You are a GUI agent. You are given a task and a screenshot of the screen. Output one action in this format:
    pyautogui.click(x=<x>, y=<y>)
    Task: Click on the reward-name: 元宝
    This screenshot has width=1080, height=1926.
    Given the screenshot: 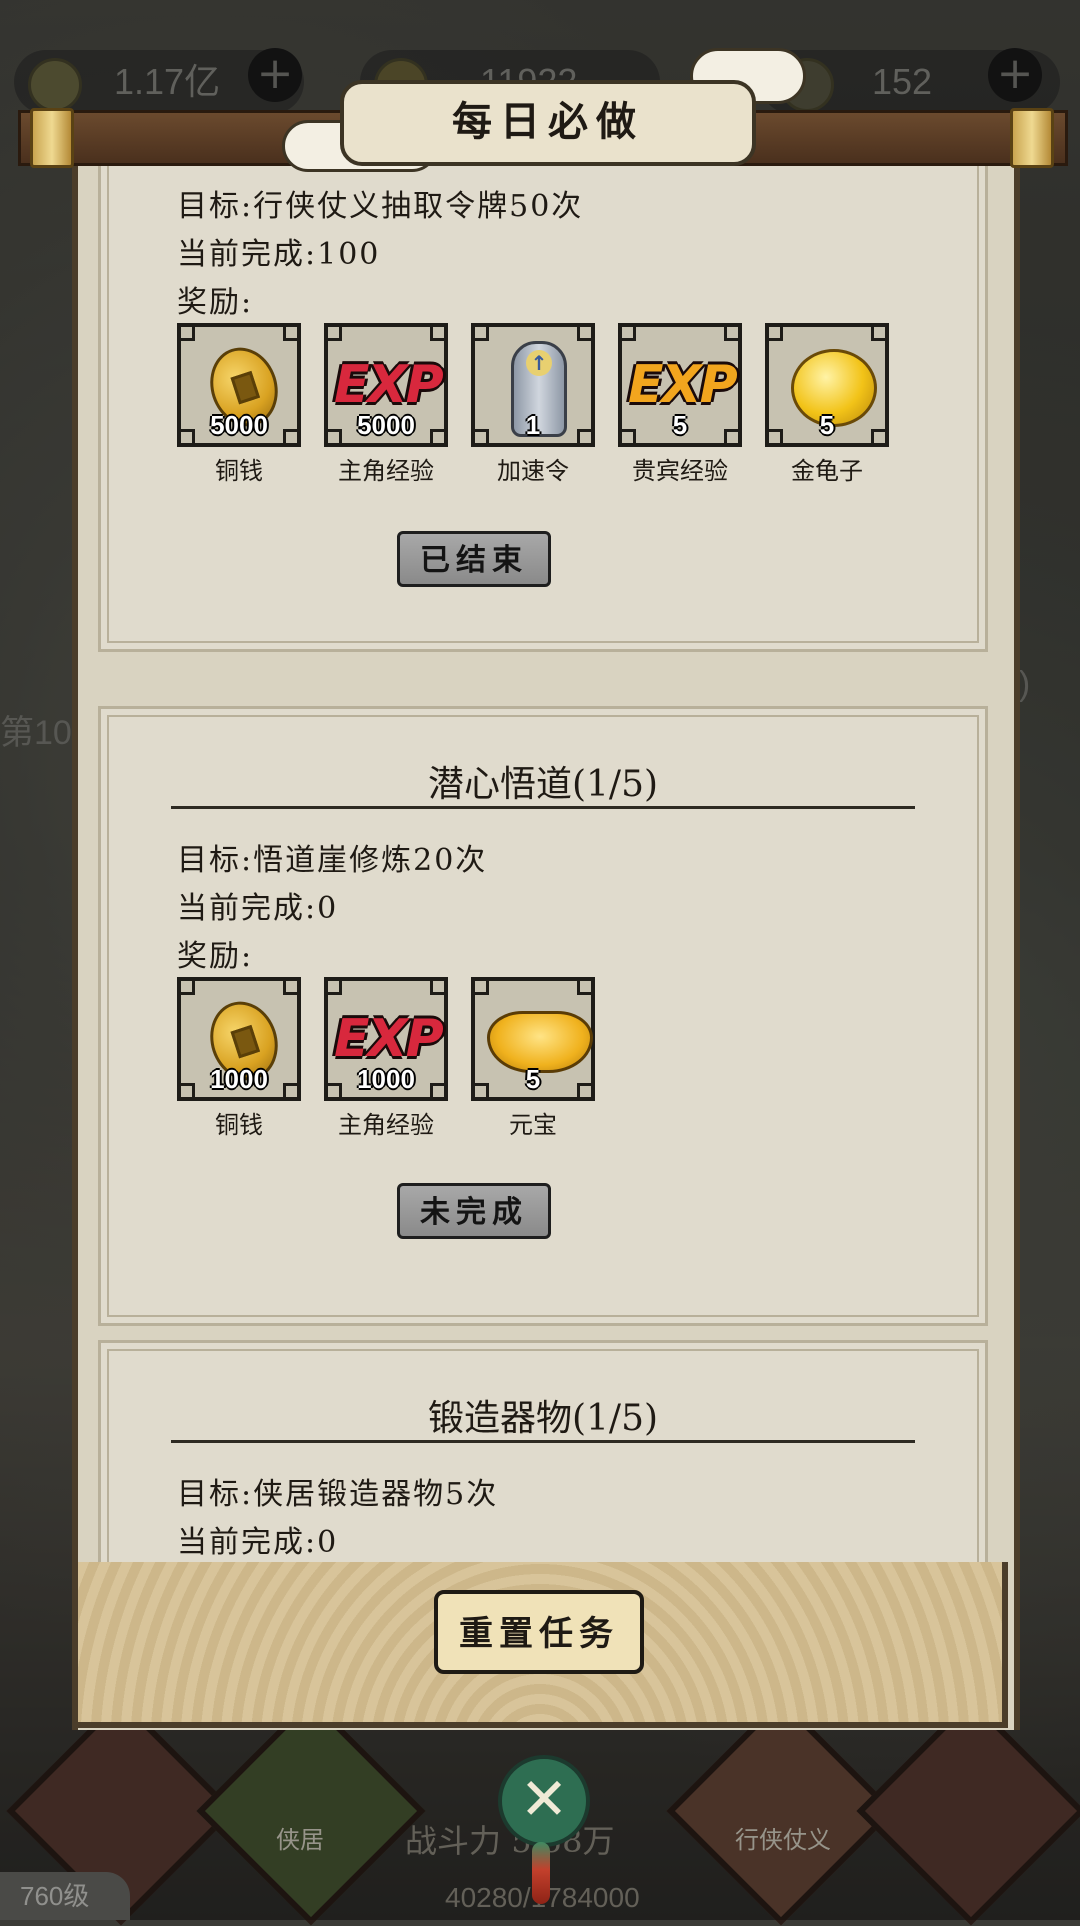 What is the action you would take?
    pyautogui.click(x=533, y=1125)
    